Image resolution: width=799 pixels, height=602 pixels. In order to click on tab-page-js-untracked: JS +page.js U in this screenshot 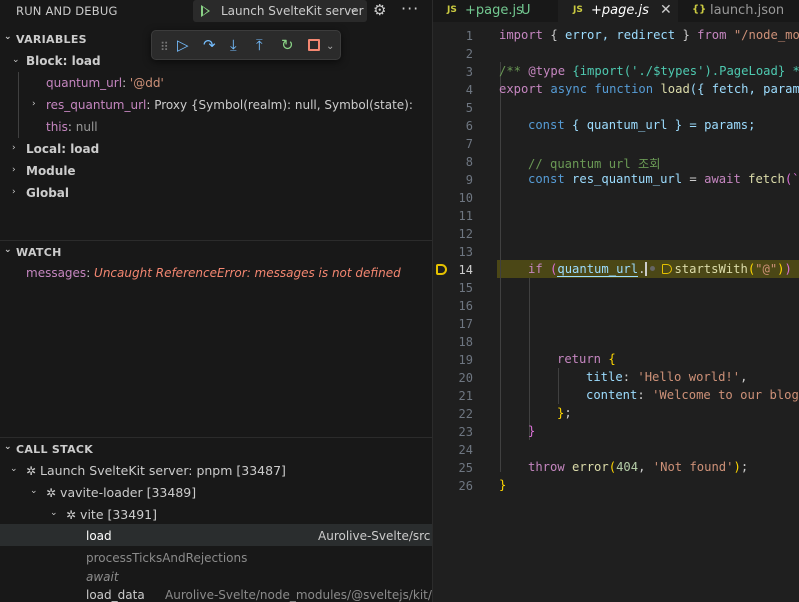, I will do `click(495, 11)`.